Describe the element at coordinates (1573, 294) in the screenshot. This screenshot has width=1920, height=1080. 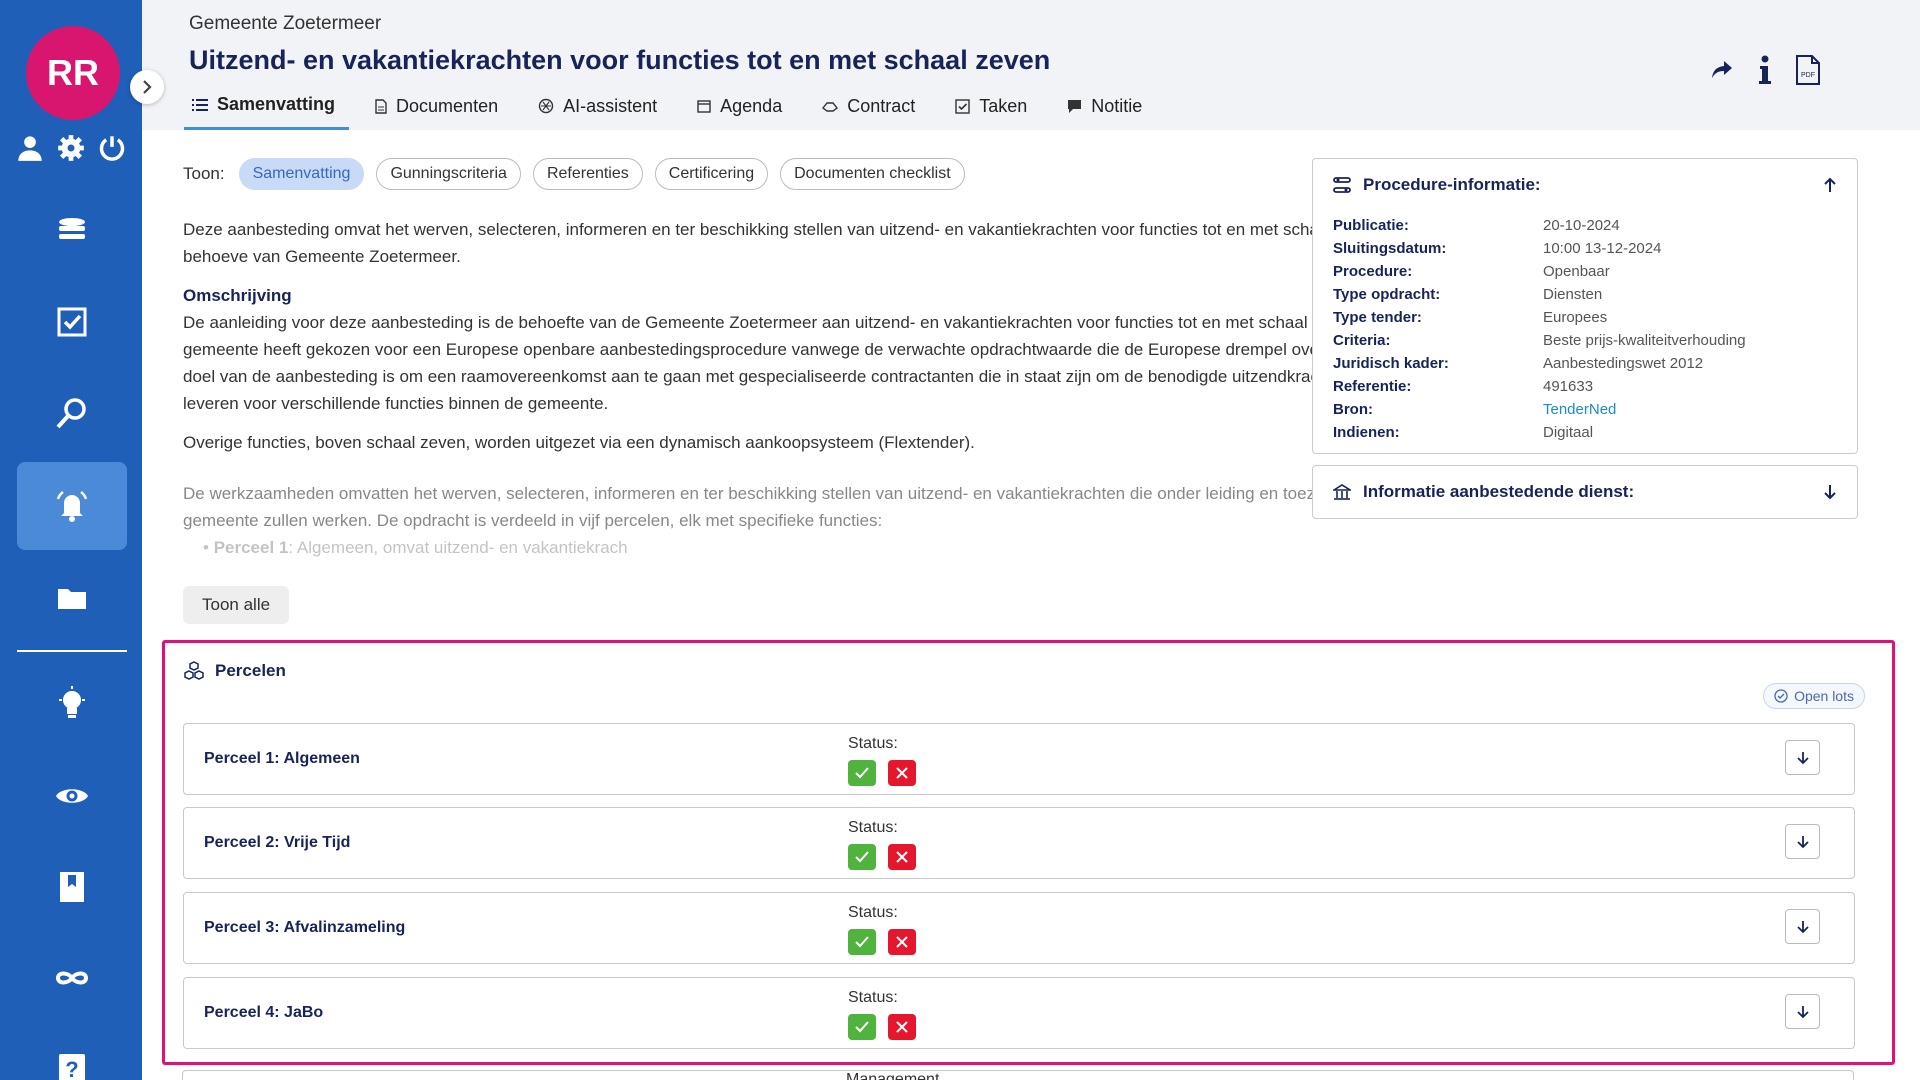
I see `info-value: Diensten` at that location.